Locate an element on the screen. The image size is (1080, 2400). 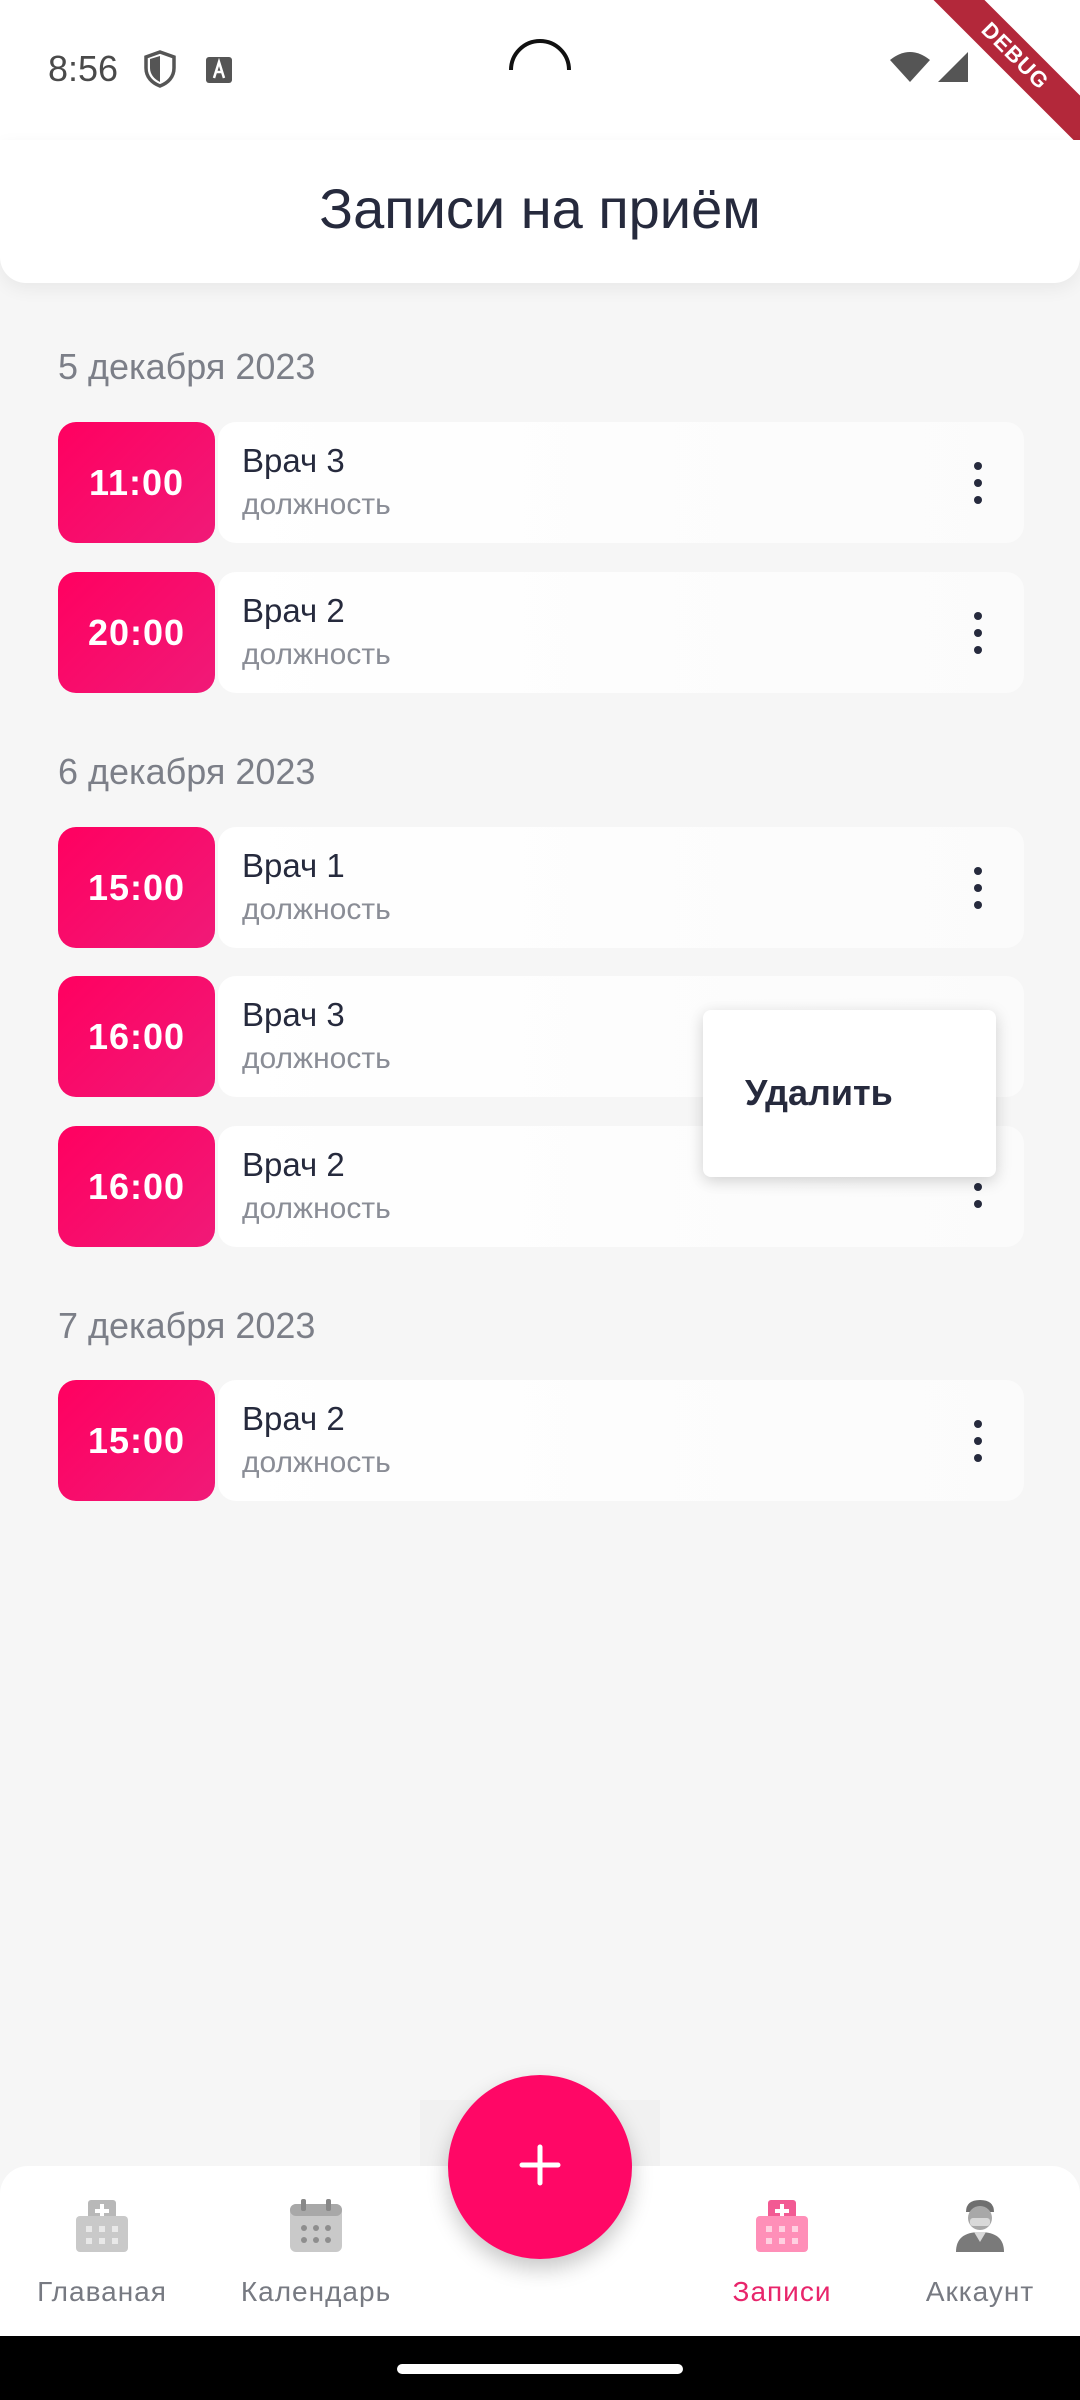
doctor-name: Врач 1 is located at coordinates (293, 865).